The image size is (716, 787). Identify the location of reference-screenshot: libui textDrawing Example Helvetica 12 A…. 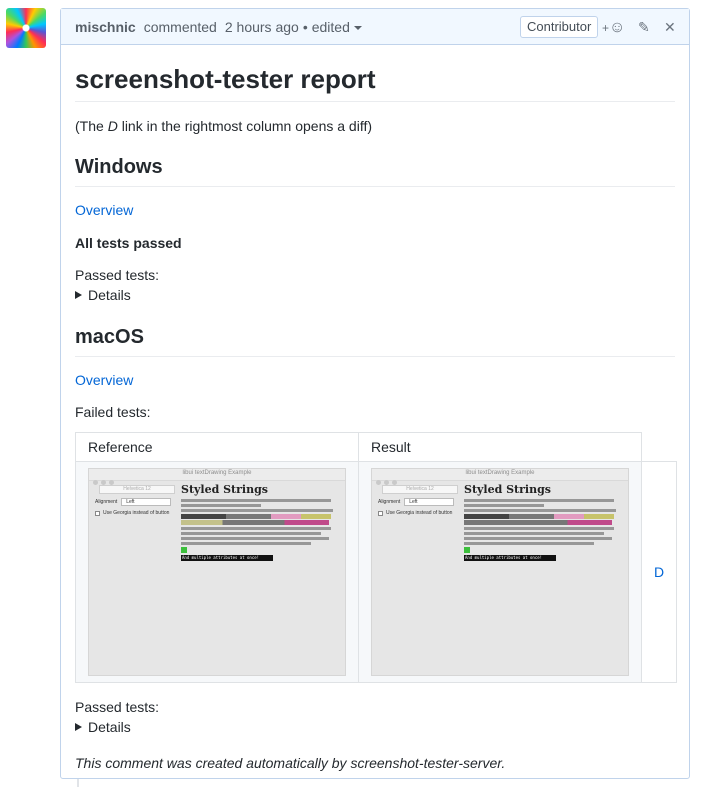
(217, 572).